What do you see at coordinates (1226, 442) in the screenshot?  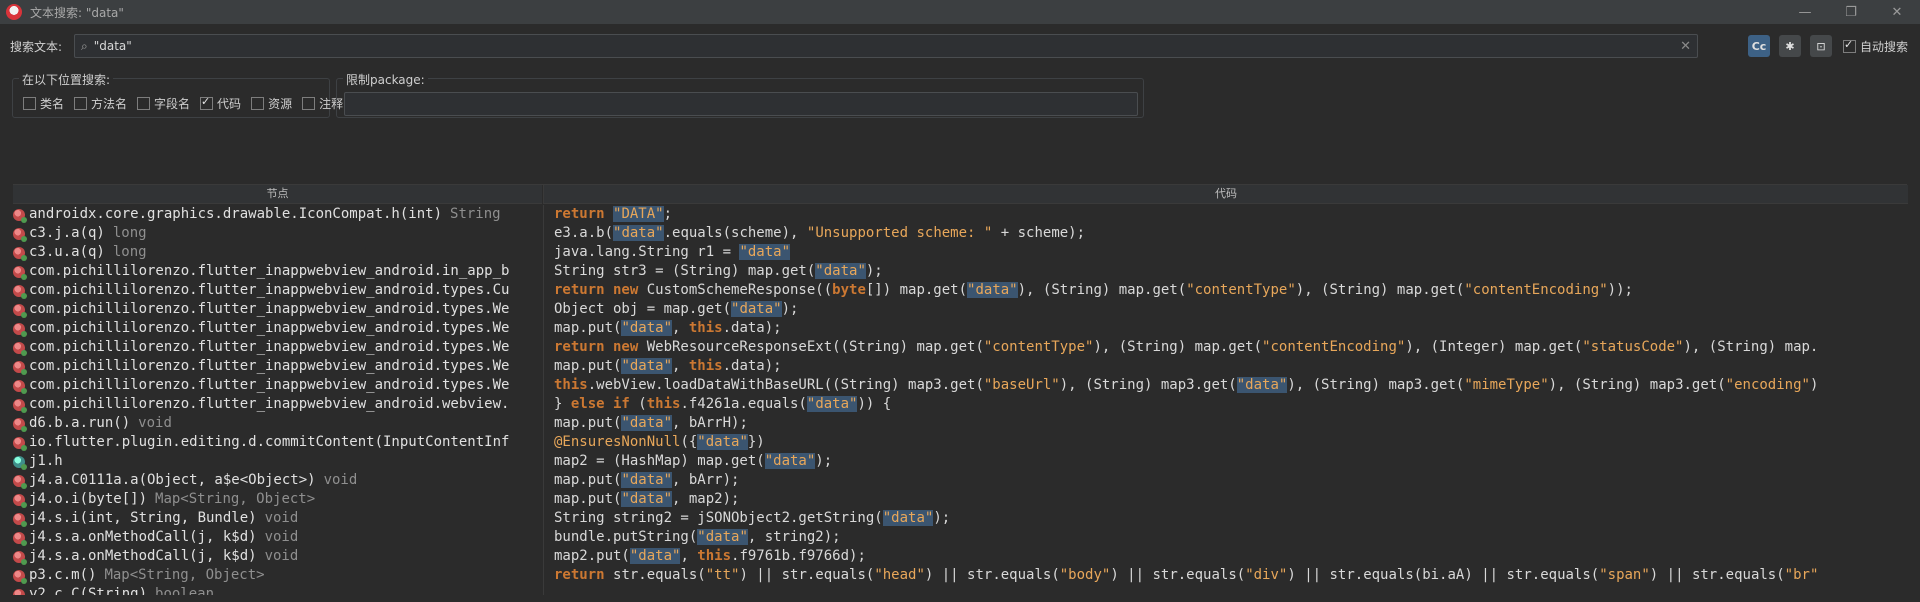 I see `result-code-row: @EnsuresNonNull({"data"})` at bounding box center [1226, 442].